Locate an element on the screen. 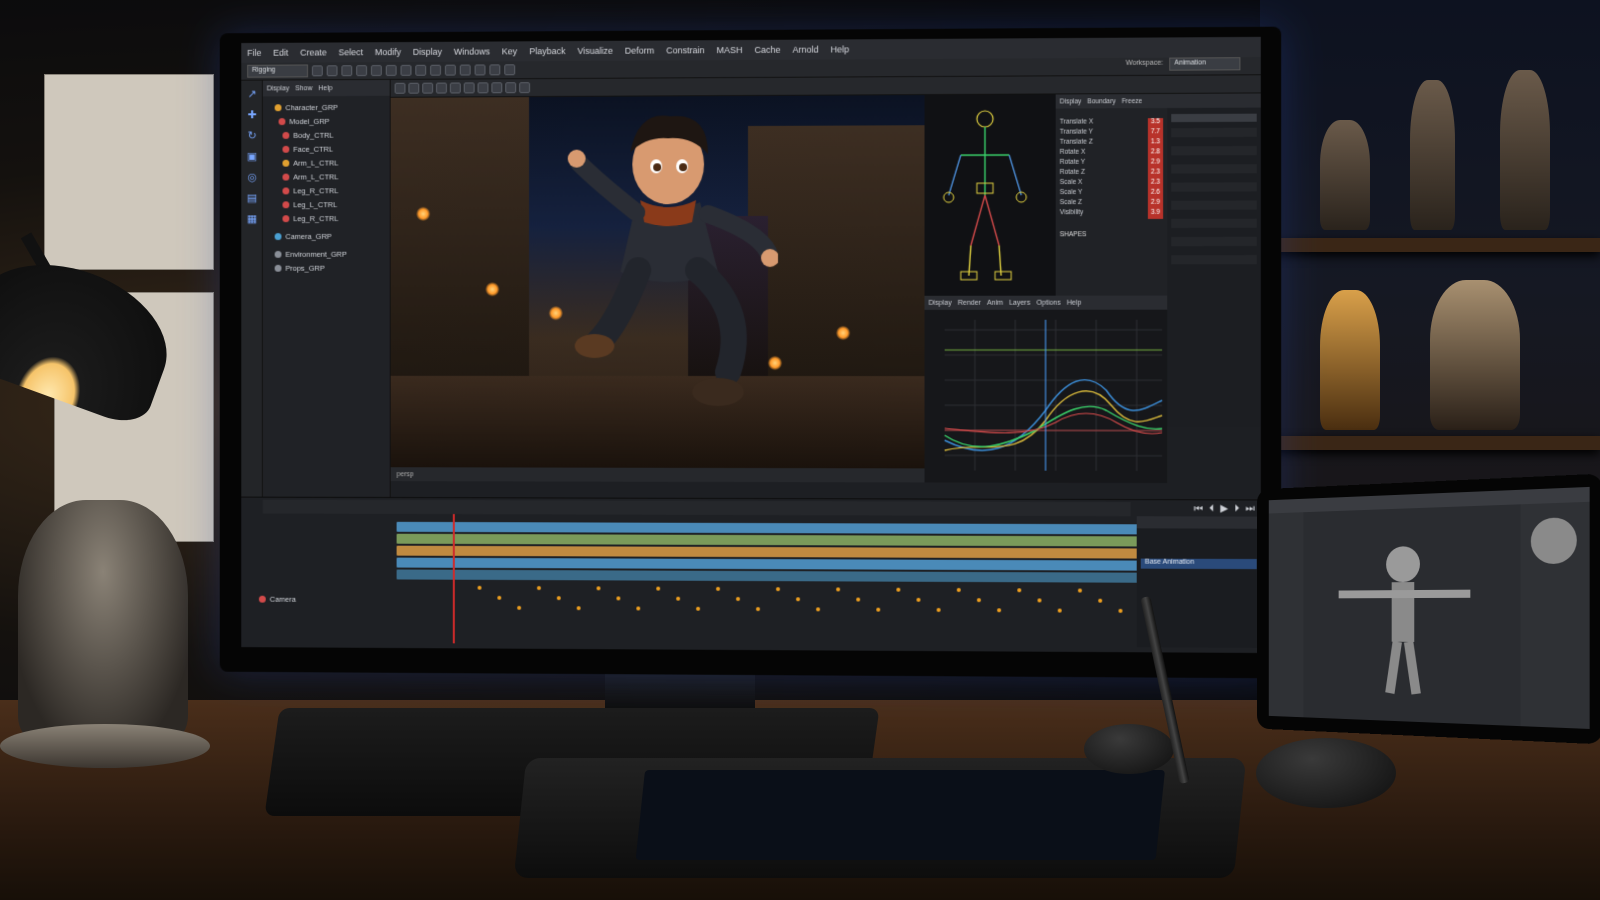 The height and width of the screenshot is (900, 1600). menu-help: Help is located at coordinates (840, 49).